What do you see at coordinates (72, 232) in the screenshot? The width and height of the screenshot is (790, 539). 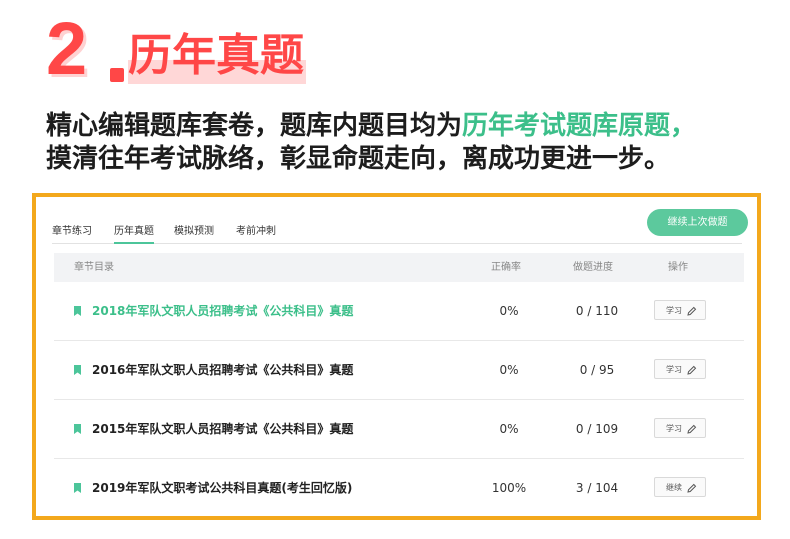 I see `tab-chapter-practice: 章节练习` at bounding box center [72, 232].